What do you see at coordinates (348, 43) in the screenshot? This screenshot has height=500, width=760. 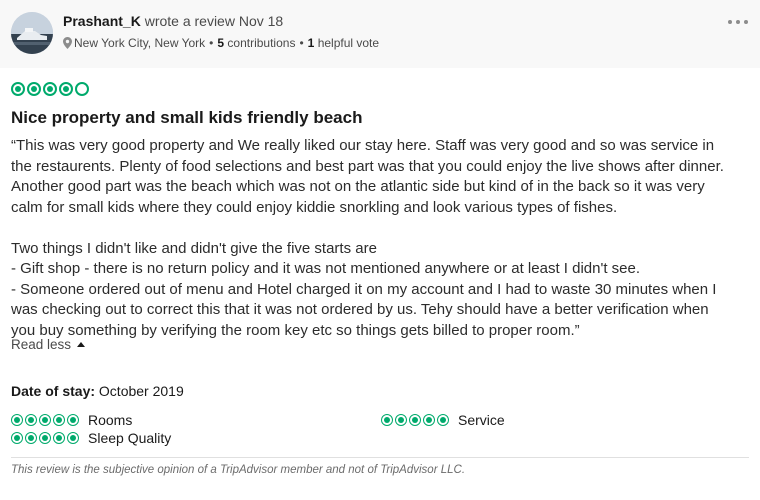 I see `helpful-label: helpful vote` at bounding box center [348, 43].